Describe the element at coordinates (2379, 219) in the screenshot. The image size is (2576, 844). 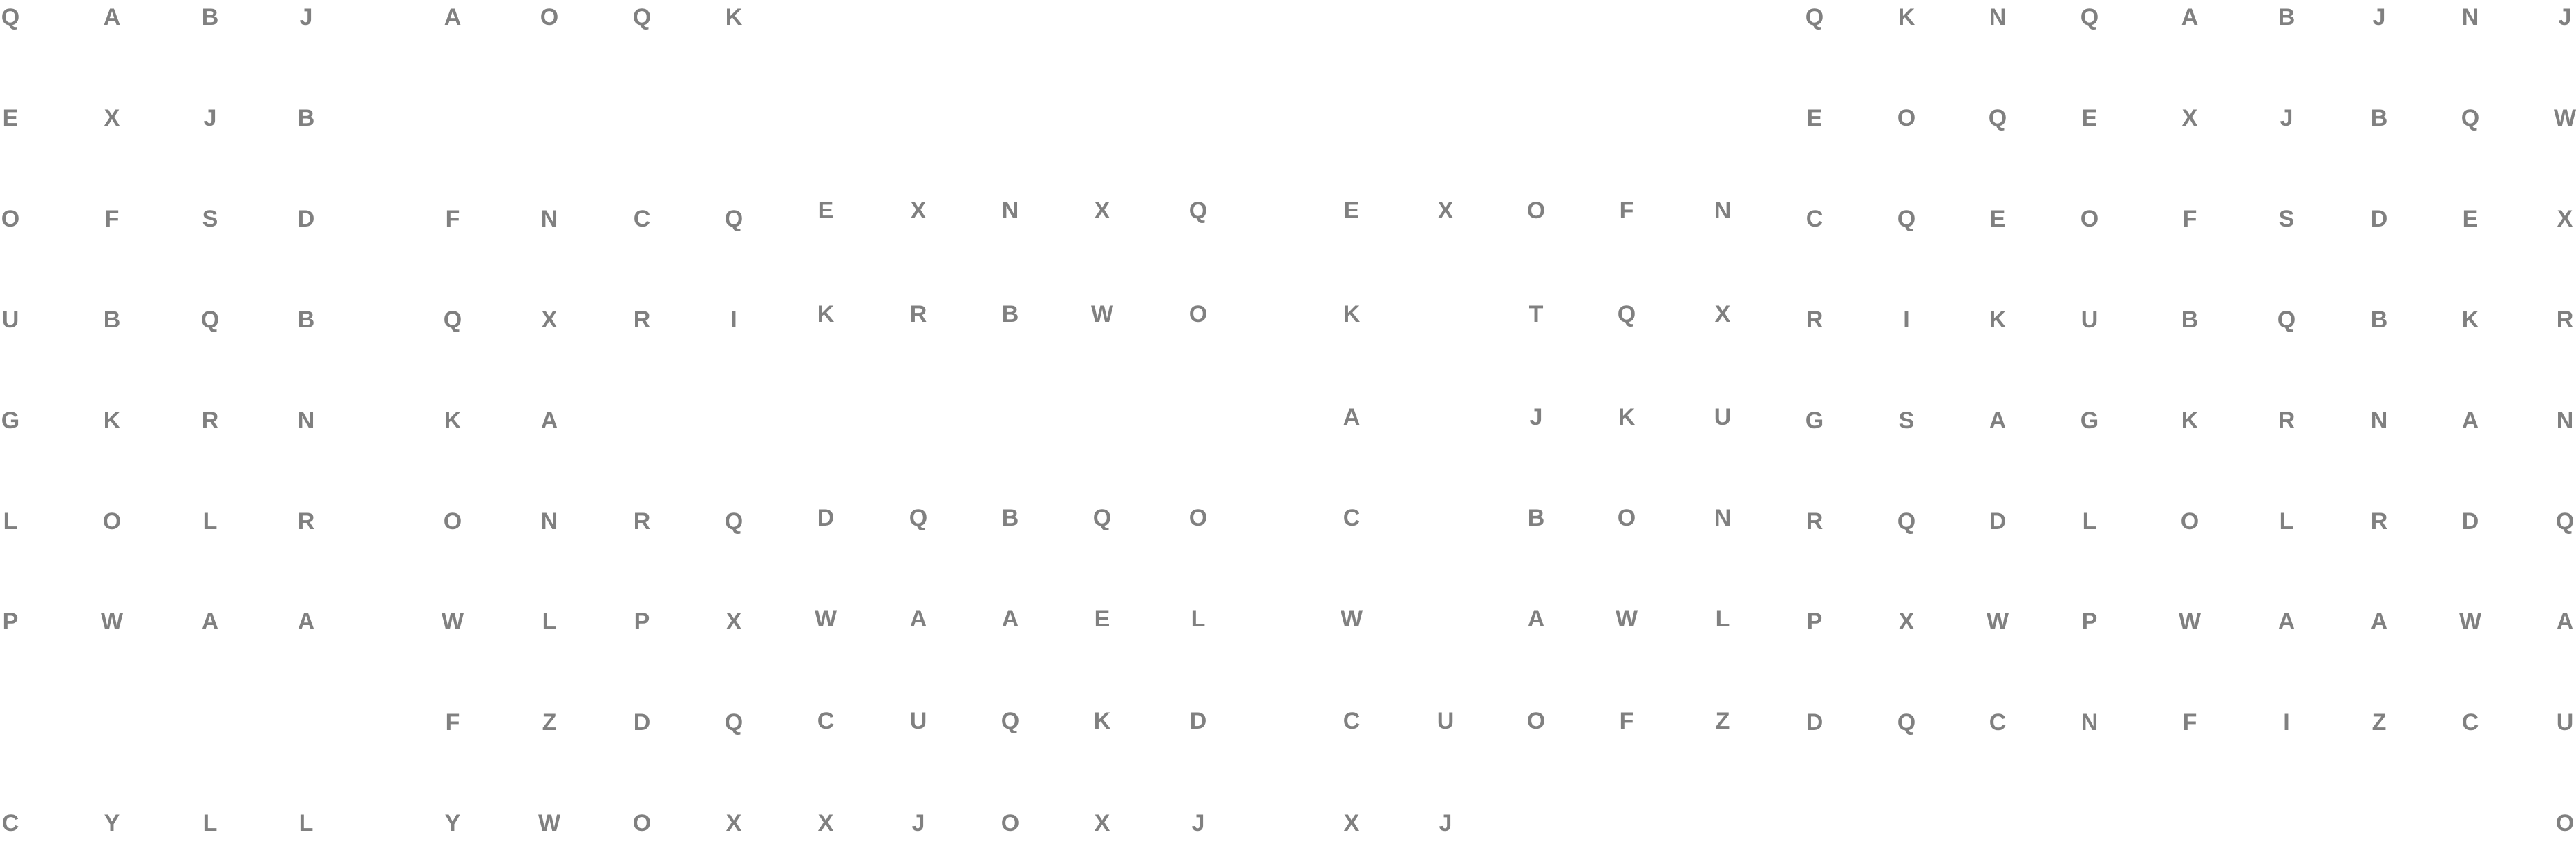
I see `block-e-cell-r2-c6: D` at that location.